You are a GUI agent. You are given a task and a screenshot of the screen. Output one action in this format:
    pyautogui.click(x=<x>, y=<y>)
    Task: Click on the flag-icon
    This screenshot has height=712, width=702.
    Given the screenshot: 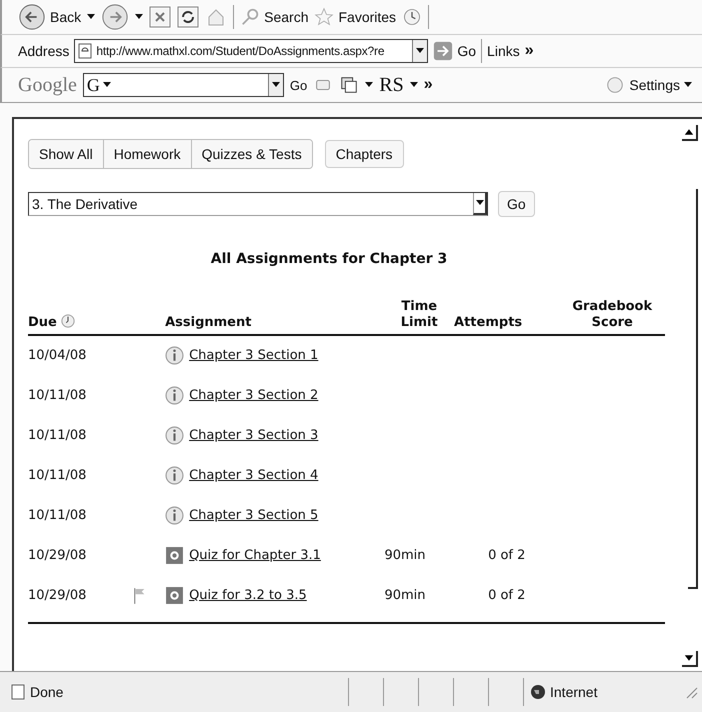 What is the action you would take?
    pyautogui.click(x=140, y=595)
    